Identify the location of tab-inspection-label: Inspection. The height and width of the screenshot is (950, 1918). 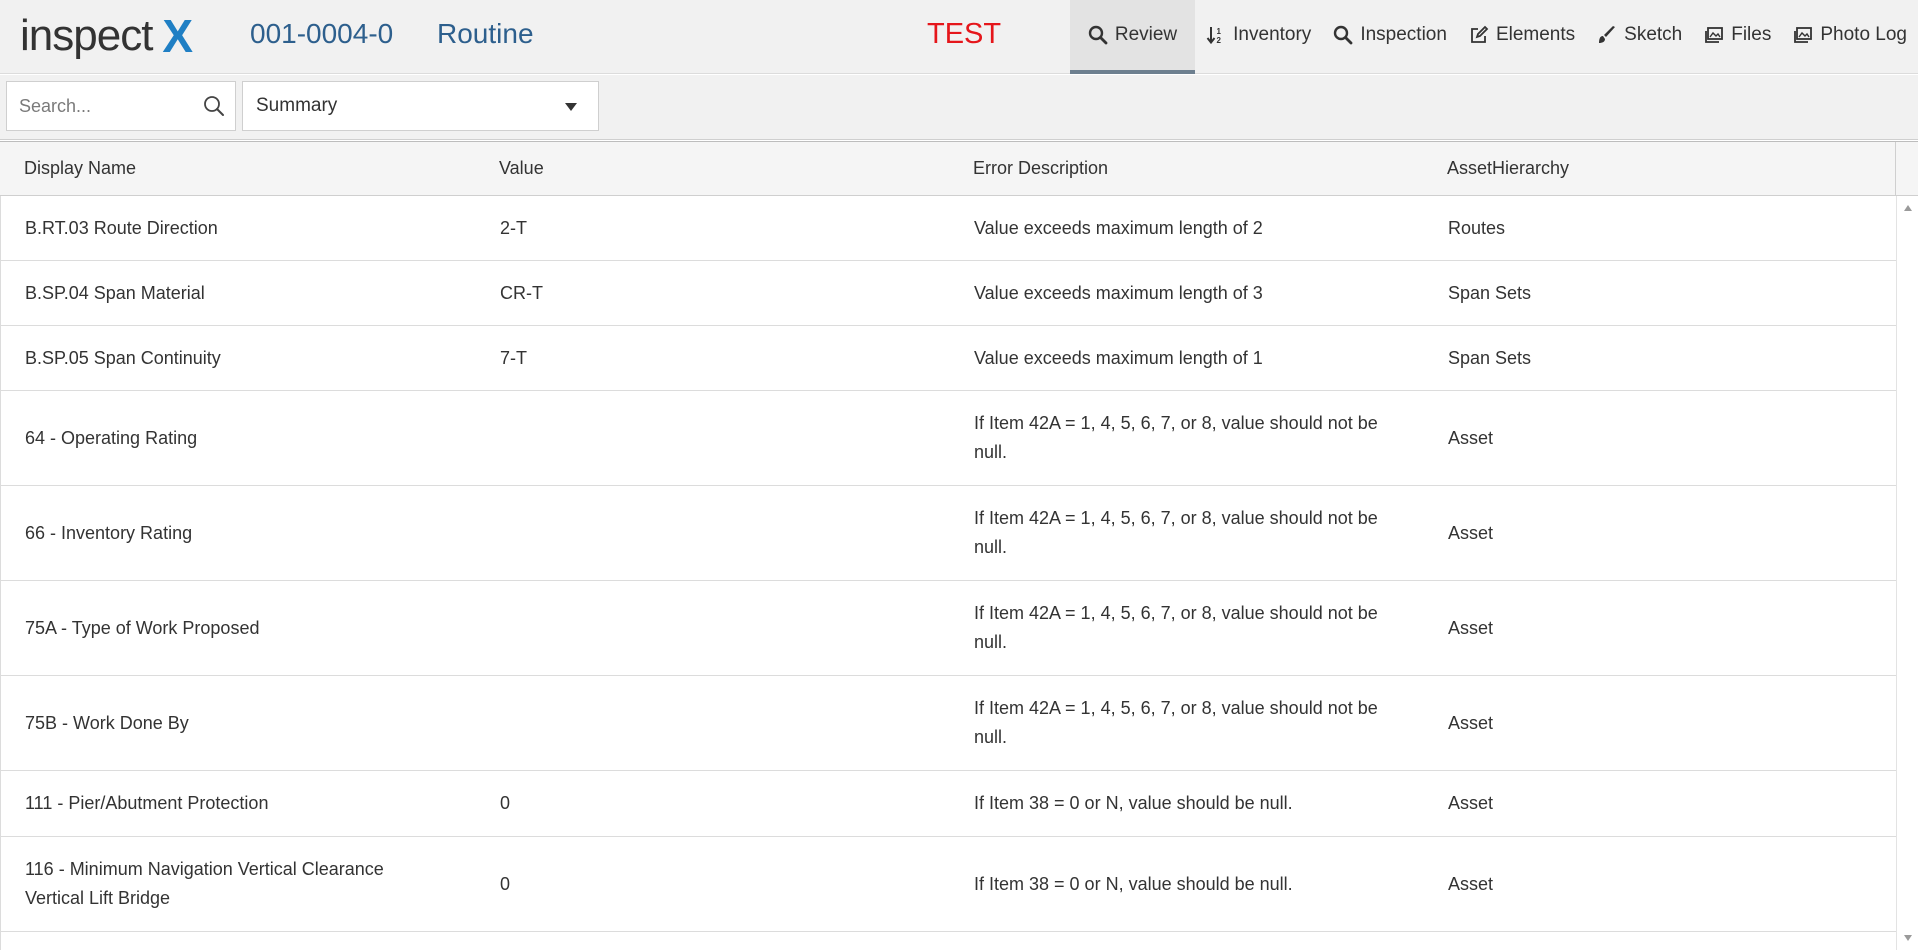
(1403, 34).